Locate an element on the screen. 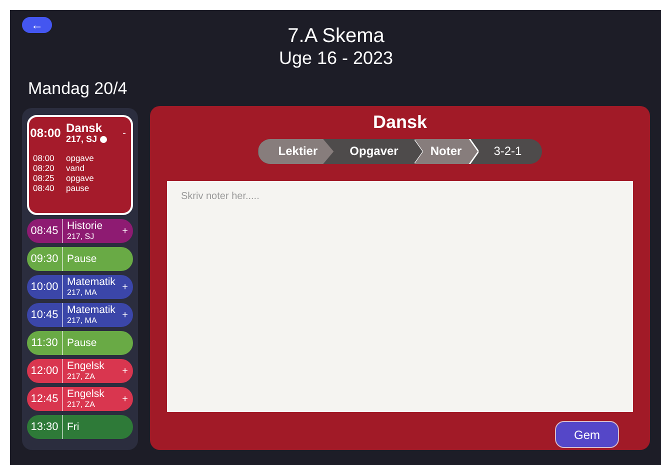 This screenshot has width=661, height=465. step-tab: Noter is located at coordinates (446, 151).